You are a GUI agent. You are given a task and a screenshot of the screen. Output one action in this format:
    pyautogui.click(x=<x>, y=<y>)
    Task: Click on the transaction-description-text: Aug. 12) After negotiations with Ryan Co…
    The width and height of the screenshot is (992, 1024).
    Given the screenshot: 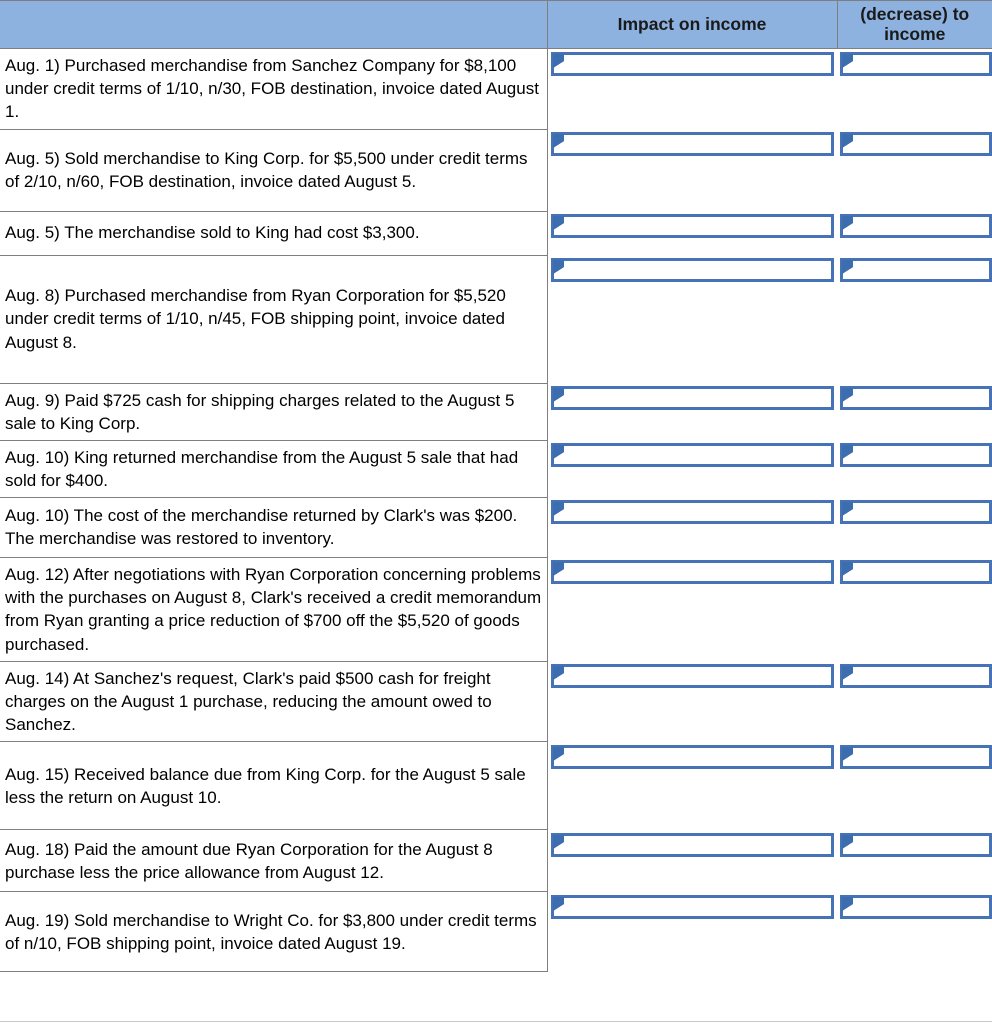 What is the action you would take?
    pyautogui.click(x=273, y=609)
    